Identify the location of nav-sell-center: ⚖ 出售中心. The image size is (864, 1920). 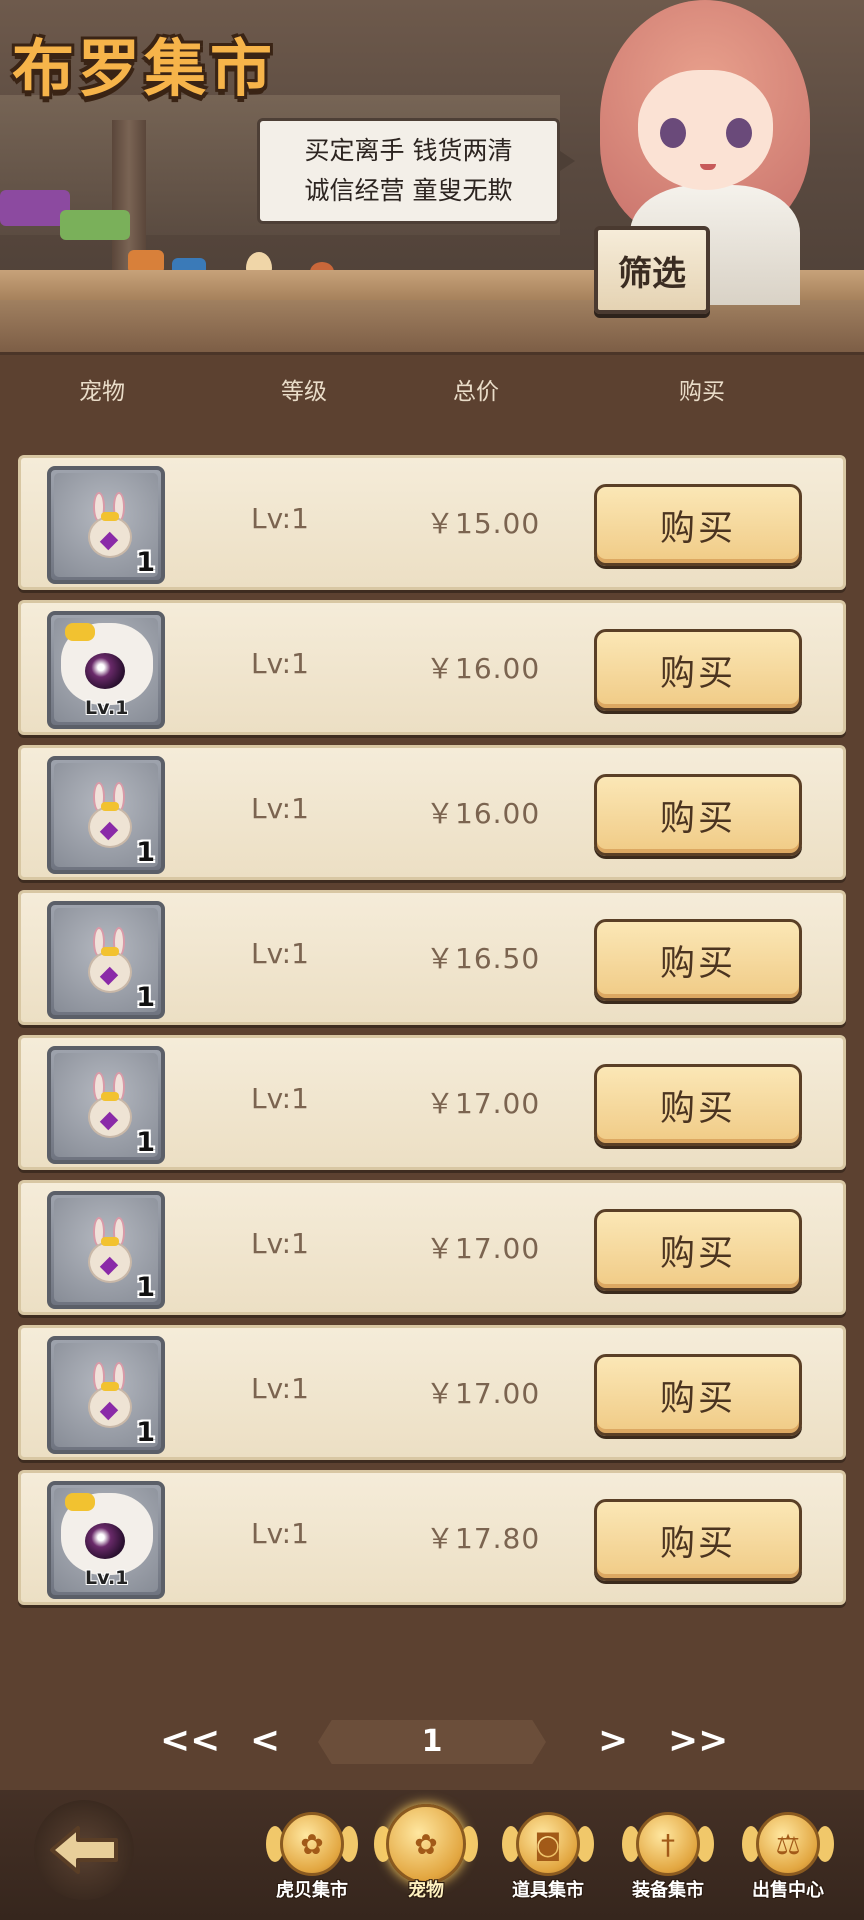
(788, 1866).